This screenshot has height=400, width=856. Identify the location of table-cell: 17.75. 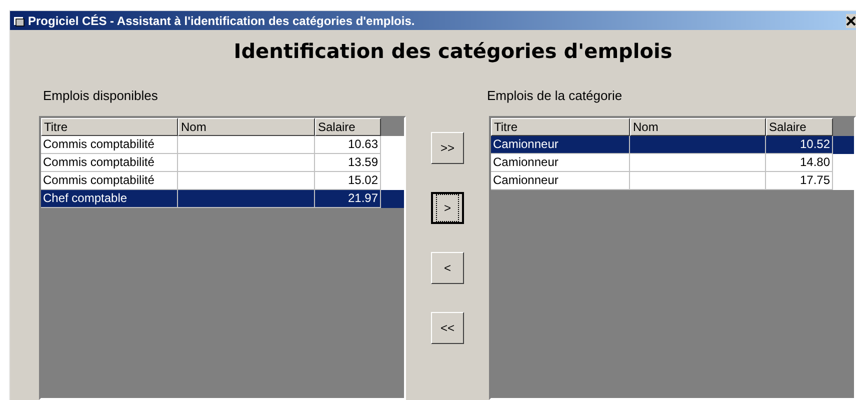
(799, 181).